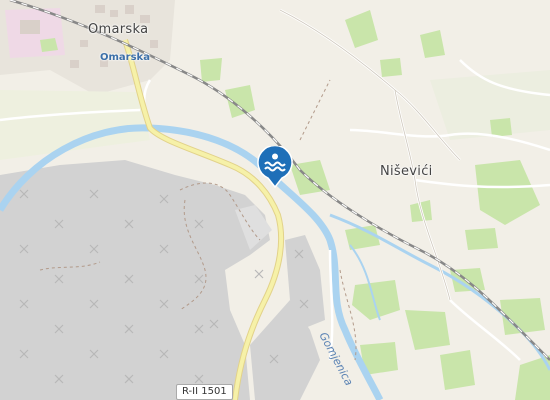 This screenshot has width=550, height=400. Describe the element at coordinates (118, 29) in the screenshot. I see `town-label-omarska: Omarska` at that location.